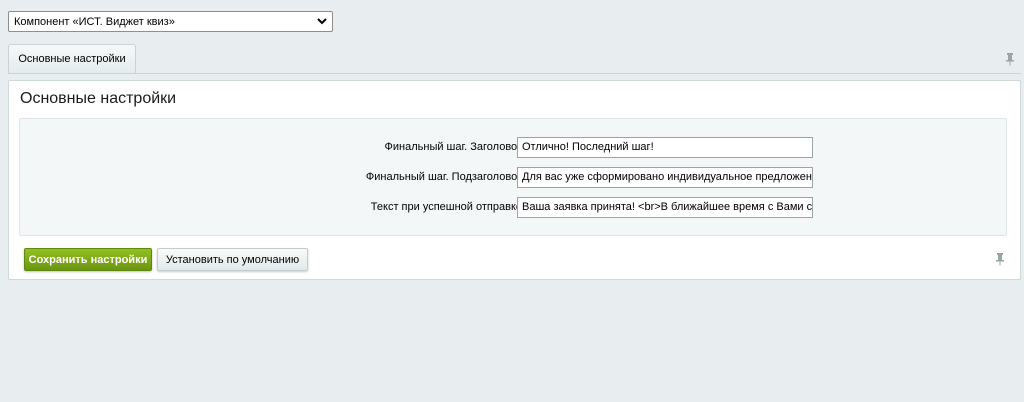 This screenshot has width=1024, height=402. What do you see at coordinates (446, 207) in the screenshot?
I see `field-label: Текст при успешной отправке` at bounding box center [446, 207].